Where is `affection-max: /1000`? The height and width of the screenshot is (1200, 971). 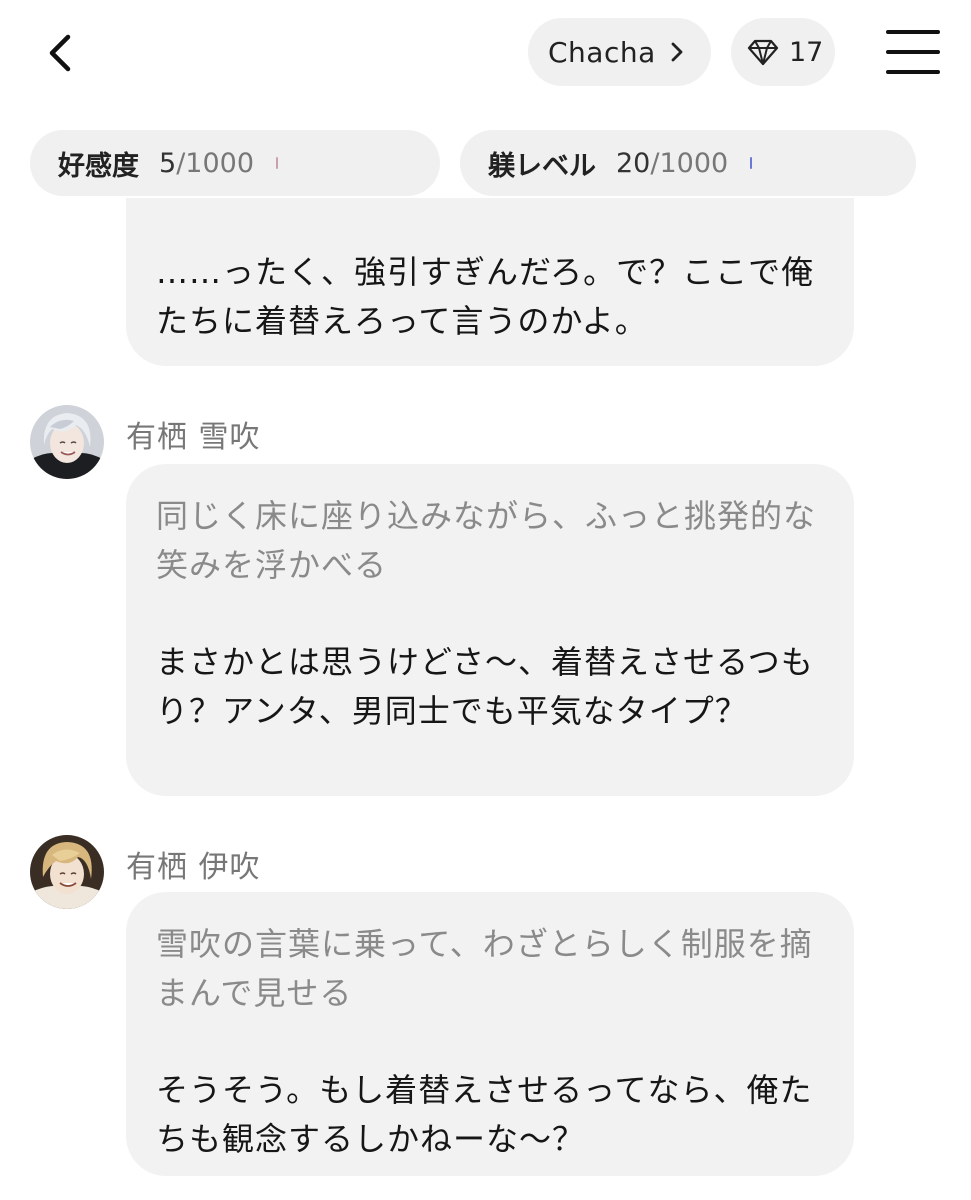
affection-max: /1000 is located at coordinates (215, 163).